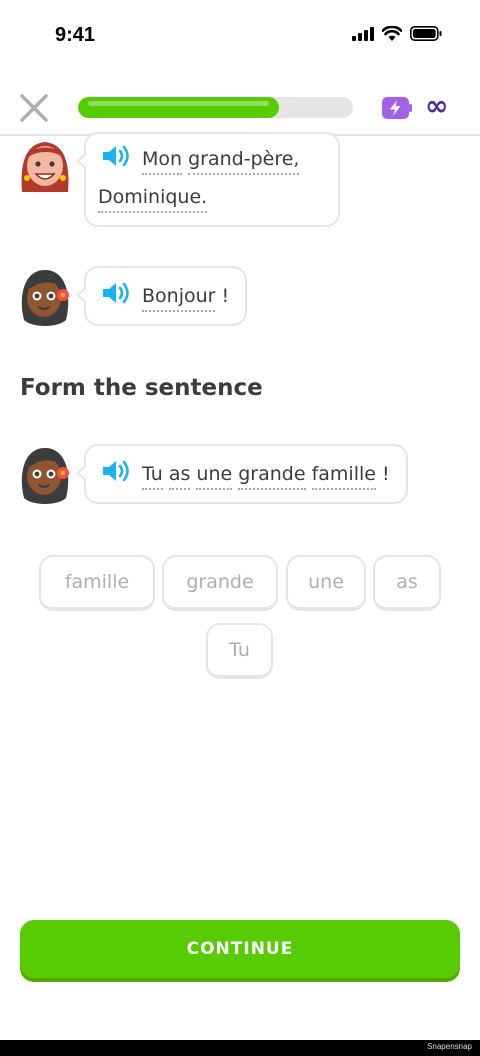 This screenshot has height=1056, width=480. Describe the element at coordinates (179, 475) in the screenshot. I see `word: as` at that location.